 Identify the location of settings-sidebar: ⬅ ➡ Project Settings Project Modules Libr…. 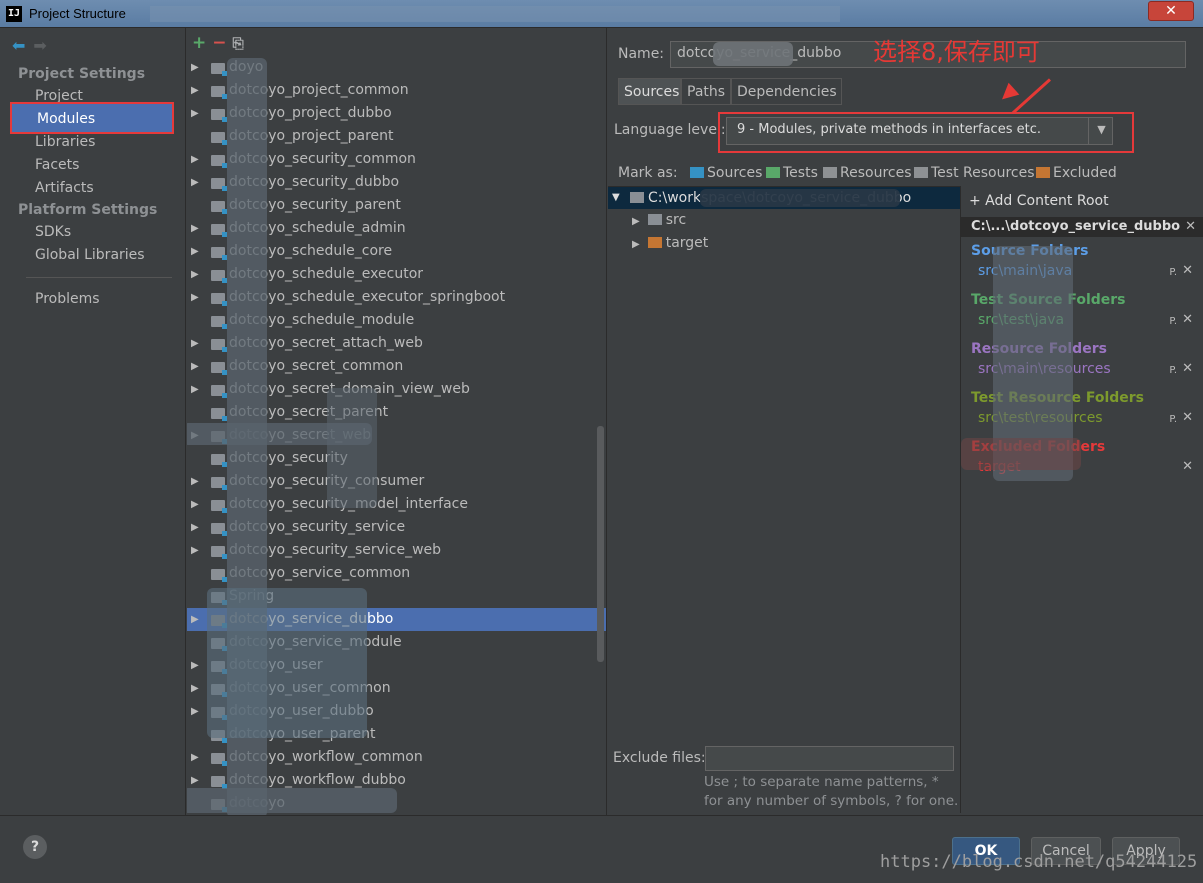
(93, 421).